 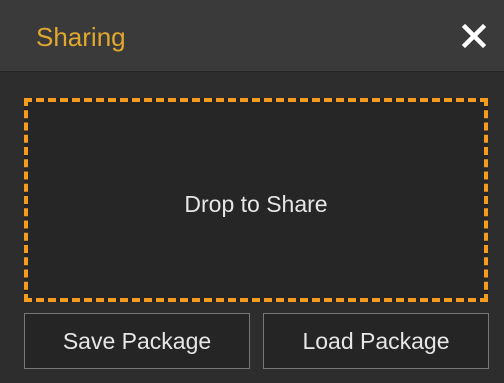 I want to click on close-button, so click(x=474, y=36).